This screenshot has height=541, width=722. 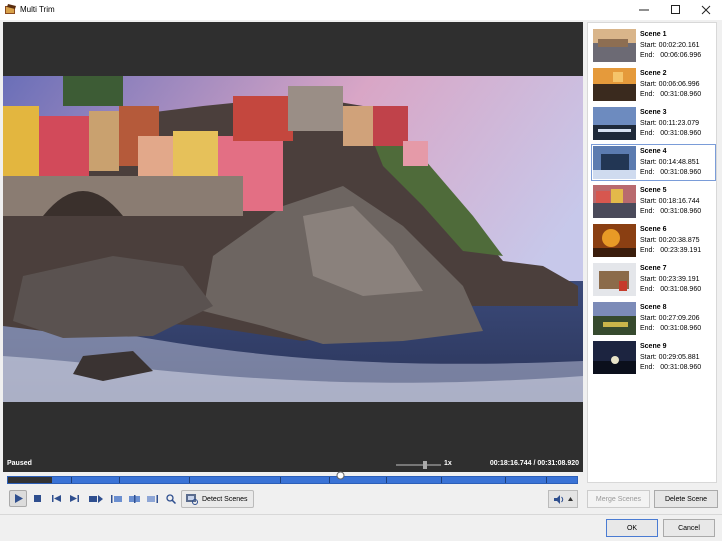 I want to click on ok-button: OK, so click(x=632, y=528).